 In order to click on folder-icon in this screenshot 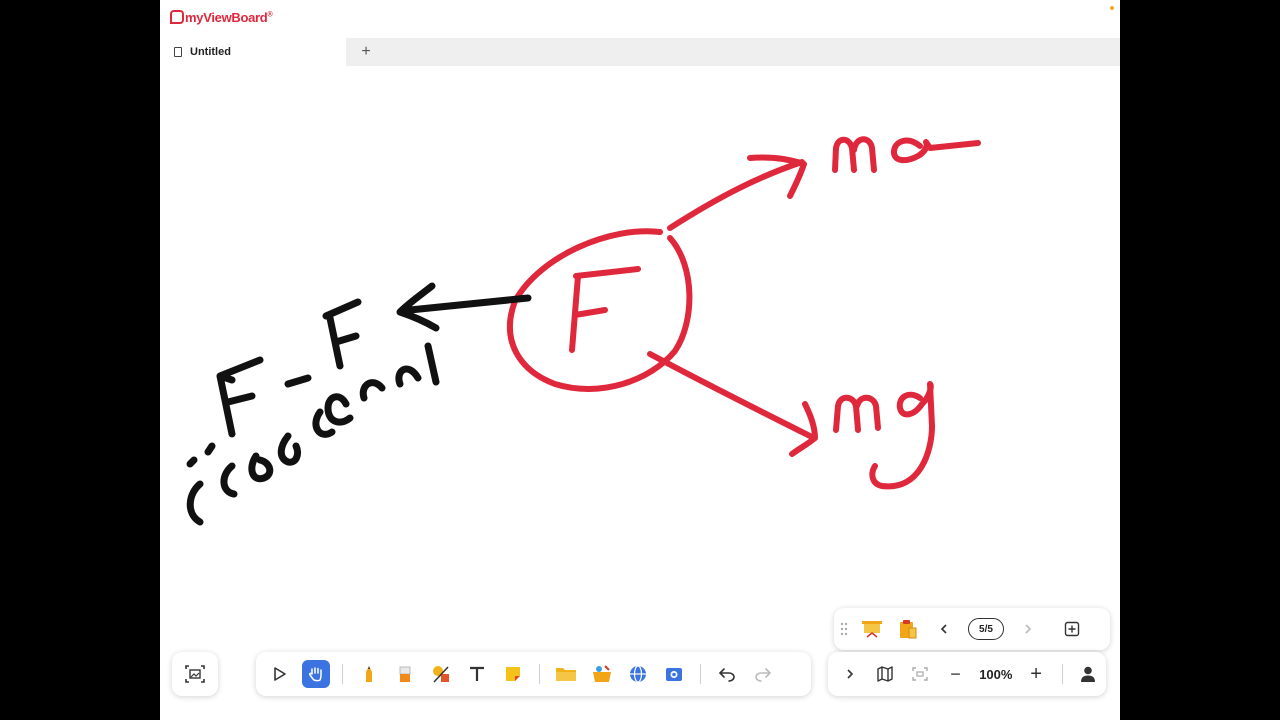, I will do `click(566, 674)`.